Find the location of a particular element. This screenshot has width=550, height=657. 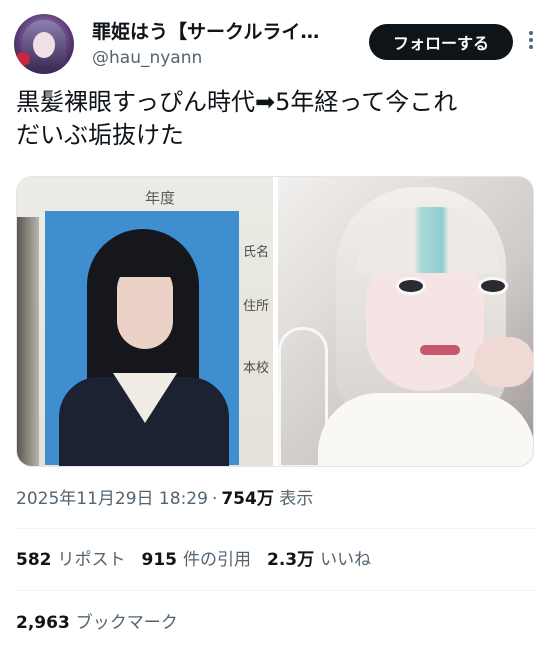

card-edge is located at coordinates (28, 341).